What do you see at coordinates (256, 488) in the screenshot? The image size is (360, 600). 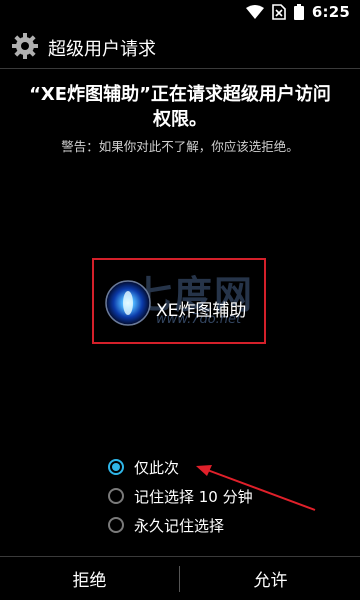 I see `annotation-arrow` at bounding box center [256, 488].